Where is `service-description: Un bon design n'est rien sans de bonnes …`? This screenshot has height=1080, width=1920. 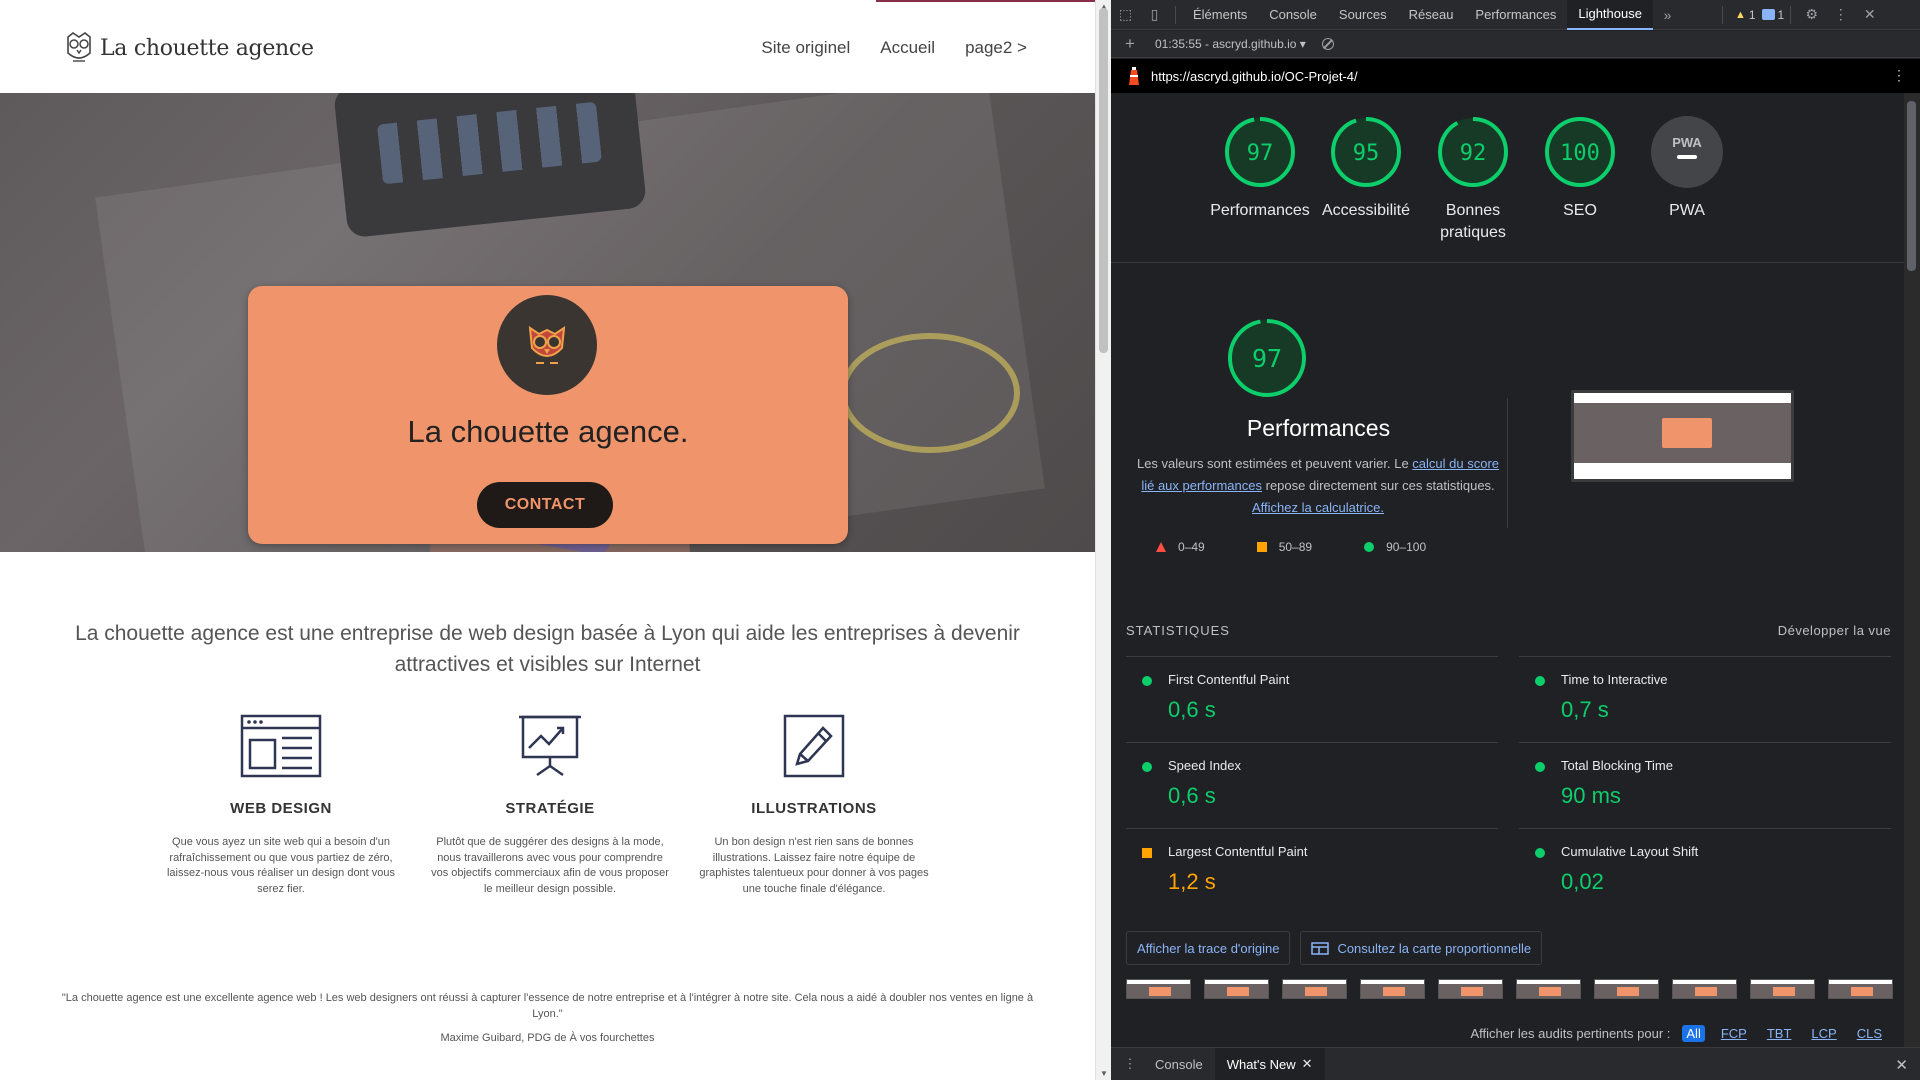
service-description: Un bon design n'est rien sans de bonnes … is located at coordinates (814, 865).